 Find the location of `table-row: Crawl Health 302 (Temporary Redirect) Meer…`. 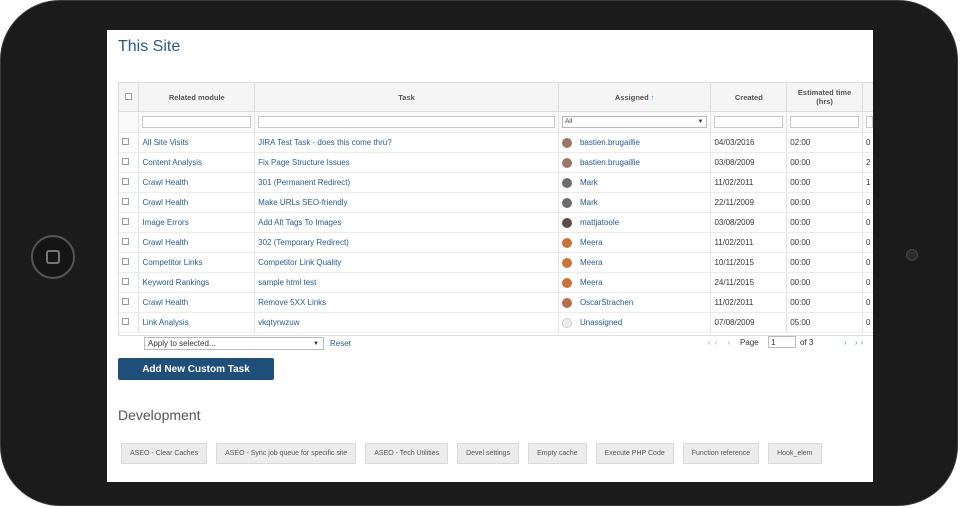

table-row: Crawl Health 302 (Temporary Redirect) Meer… is located at coordinates (496, 242).